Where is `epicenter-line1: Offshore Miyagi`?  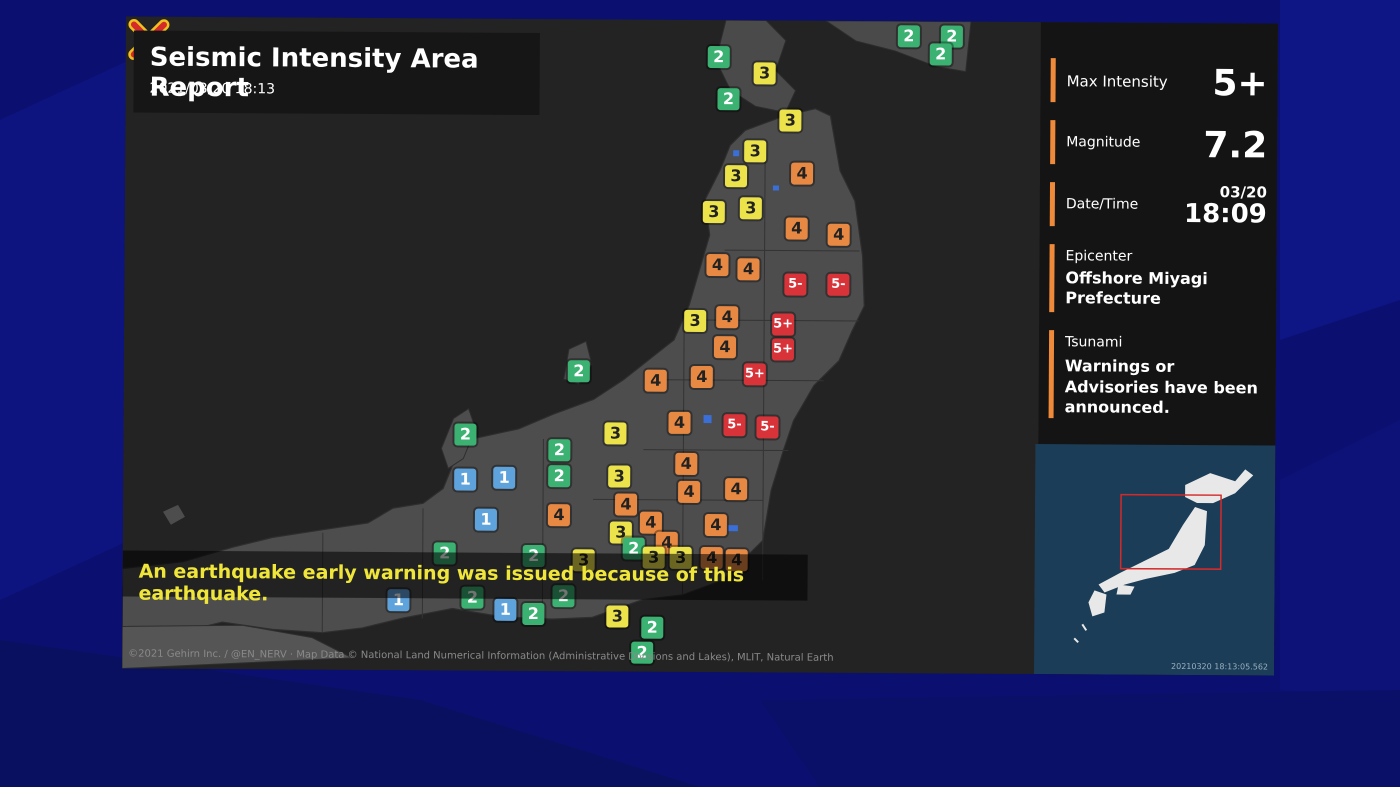
epicenter-line1: Offshore Miyagi is located at coordinates (1136, 278).